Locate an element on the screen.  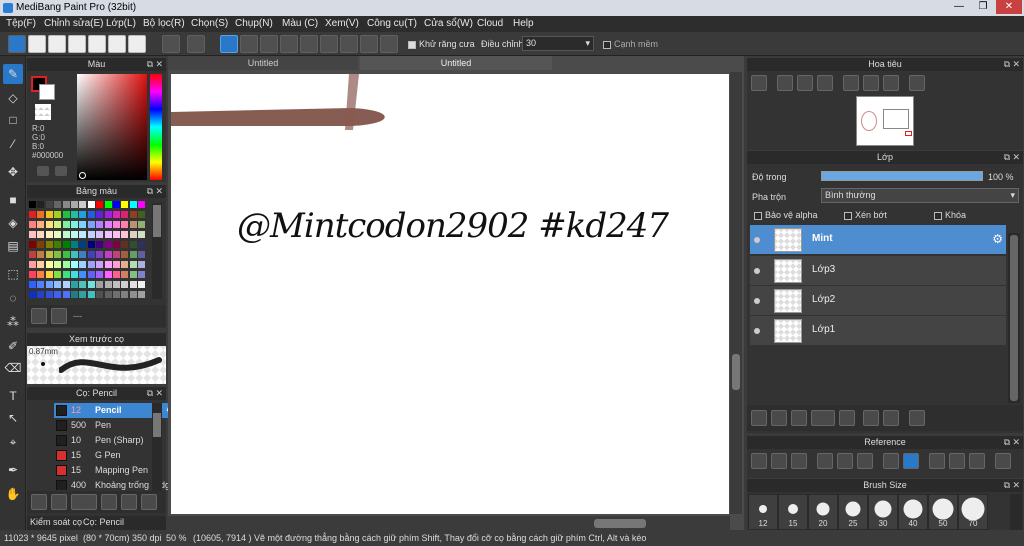
picker-cursor is located at coordinates (82, 175).